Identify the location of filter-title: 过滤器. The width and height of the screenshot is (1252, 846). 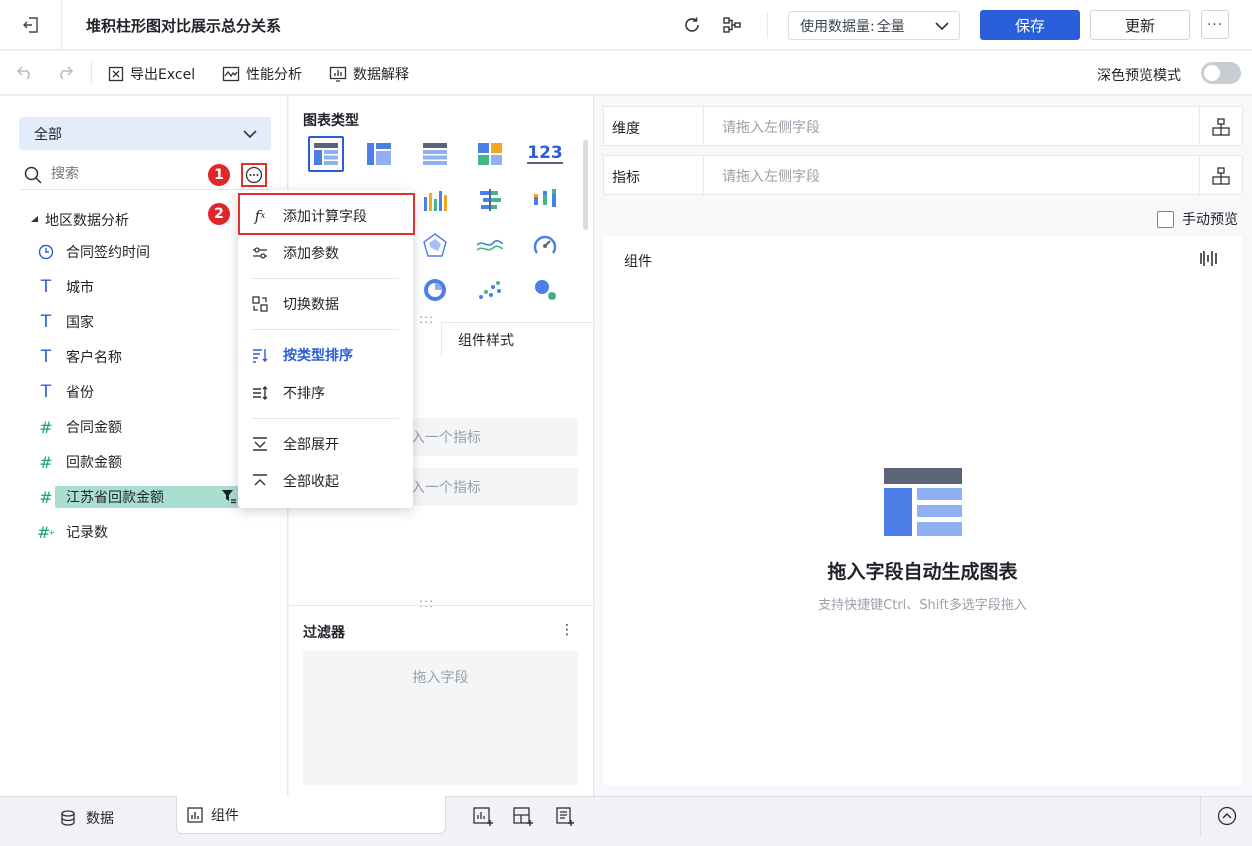
(324, 633).